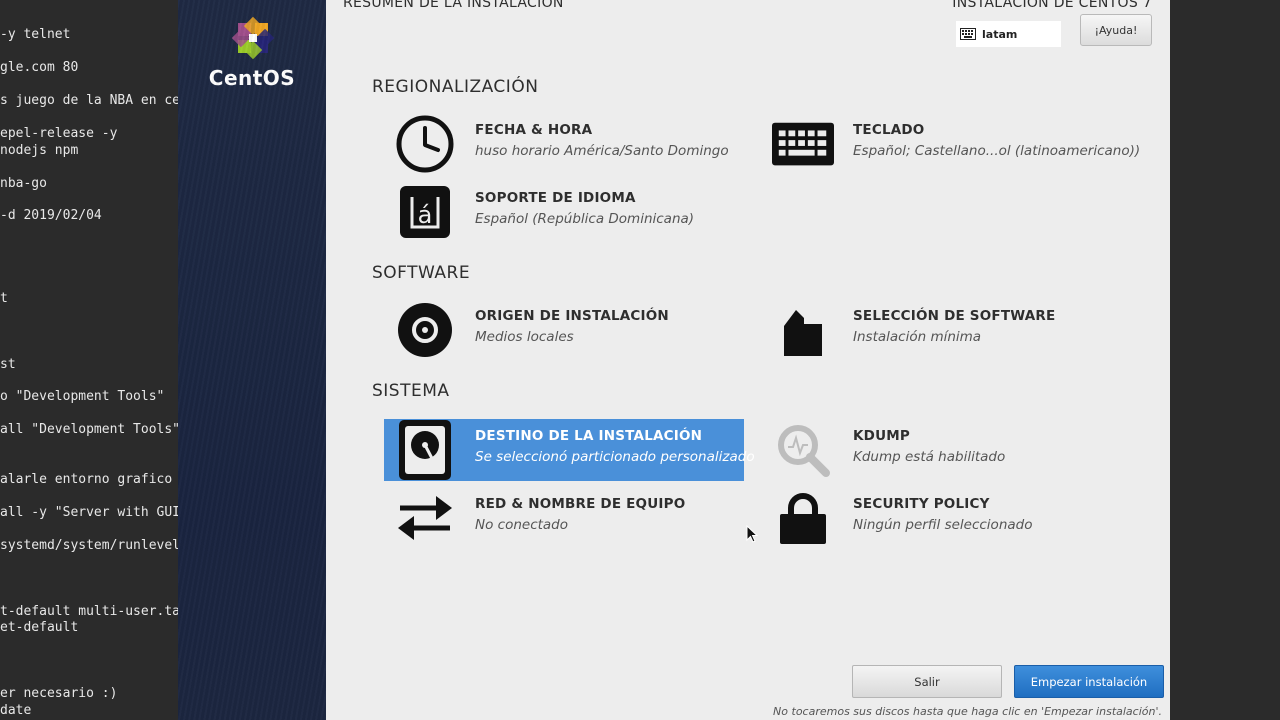 The width and height of the screenshot is (1280, 720). What do you see at coordinates (929, 457) in the screenshot?
I see `spoke-status: Kdump está habilitado` at bounding box center [929, 457].